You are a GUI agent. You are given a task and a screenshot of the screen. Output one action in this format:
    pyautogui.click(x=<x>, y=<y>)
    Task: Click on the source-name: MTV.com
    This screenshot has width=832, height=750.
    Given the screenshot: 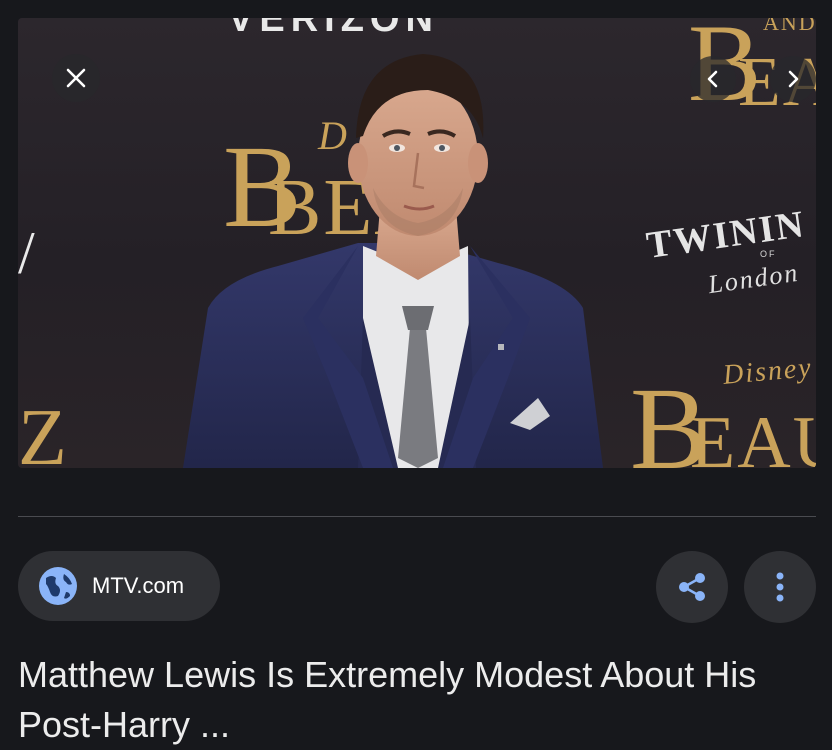 What is the action you would take?
    pyautogui.click(x=138, y=585)
    